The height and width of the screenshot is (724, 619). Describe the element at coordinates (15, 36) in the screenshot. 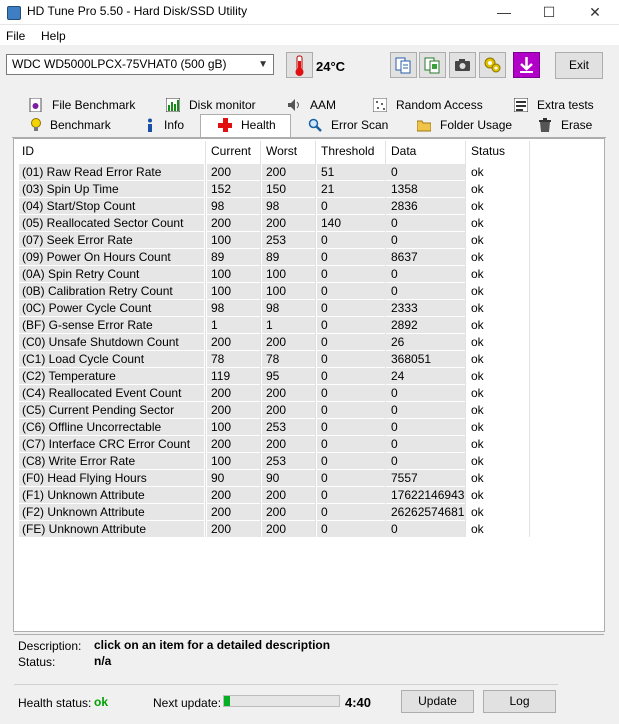

I see `menu-file: File` at that location.